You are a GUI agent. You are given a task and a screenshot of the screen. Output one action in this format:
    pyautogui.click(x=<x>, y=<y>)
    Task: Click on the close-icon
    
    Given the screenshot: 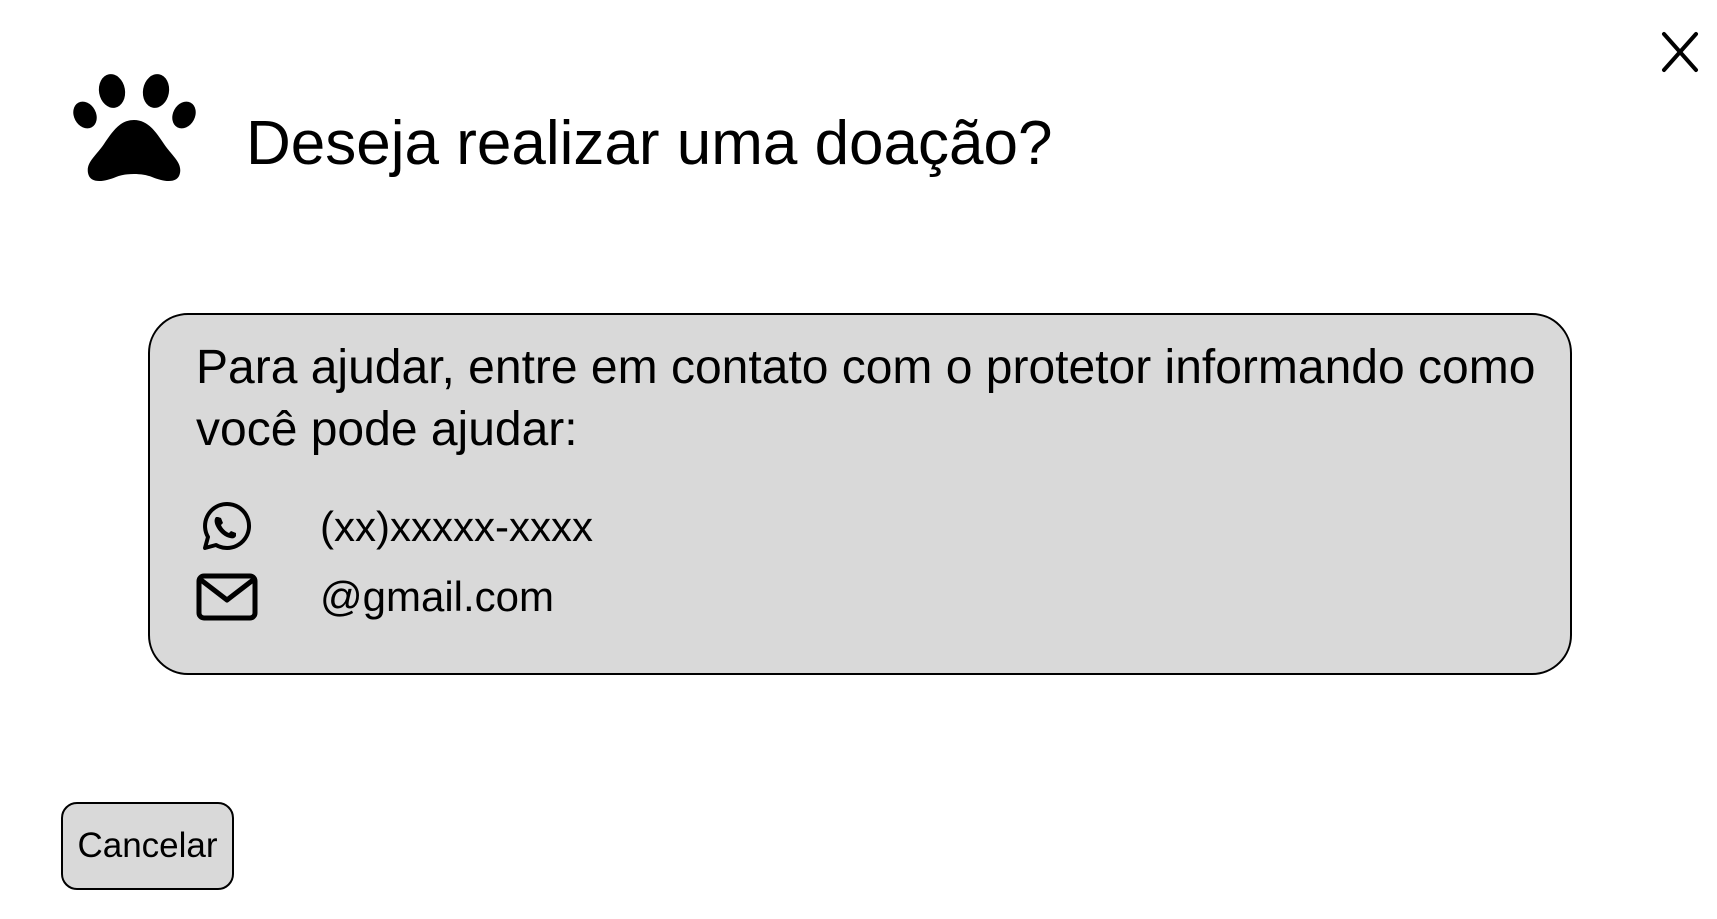 What is the action you would take?
    pyautogui.click(x=1680, y=52)
    